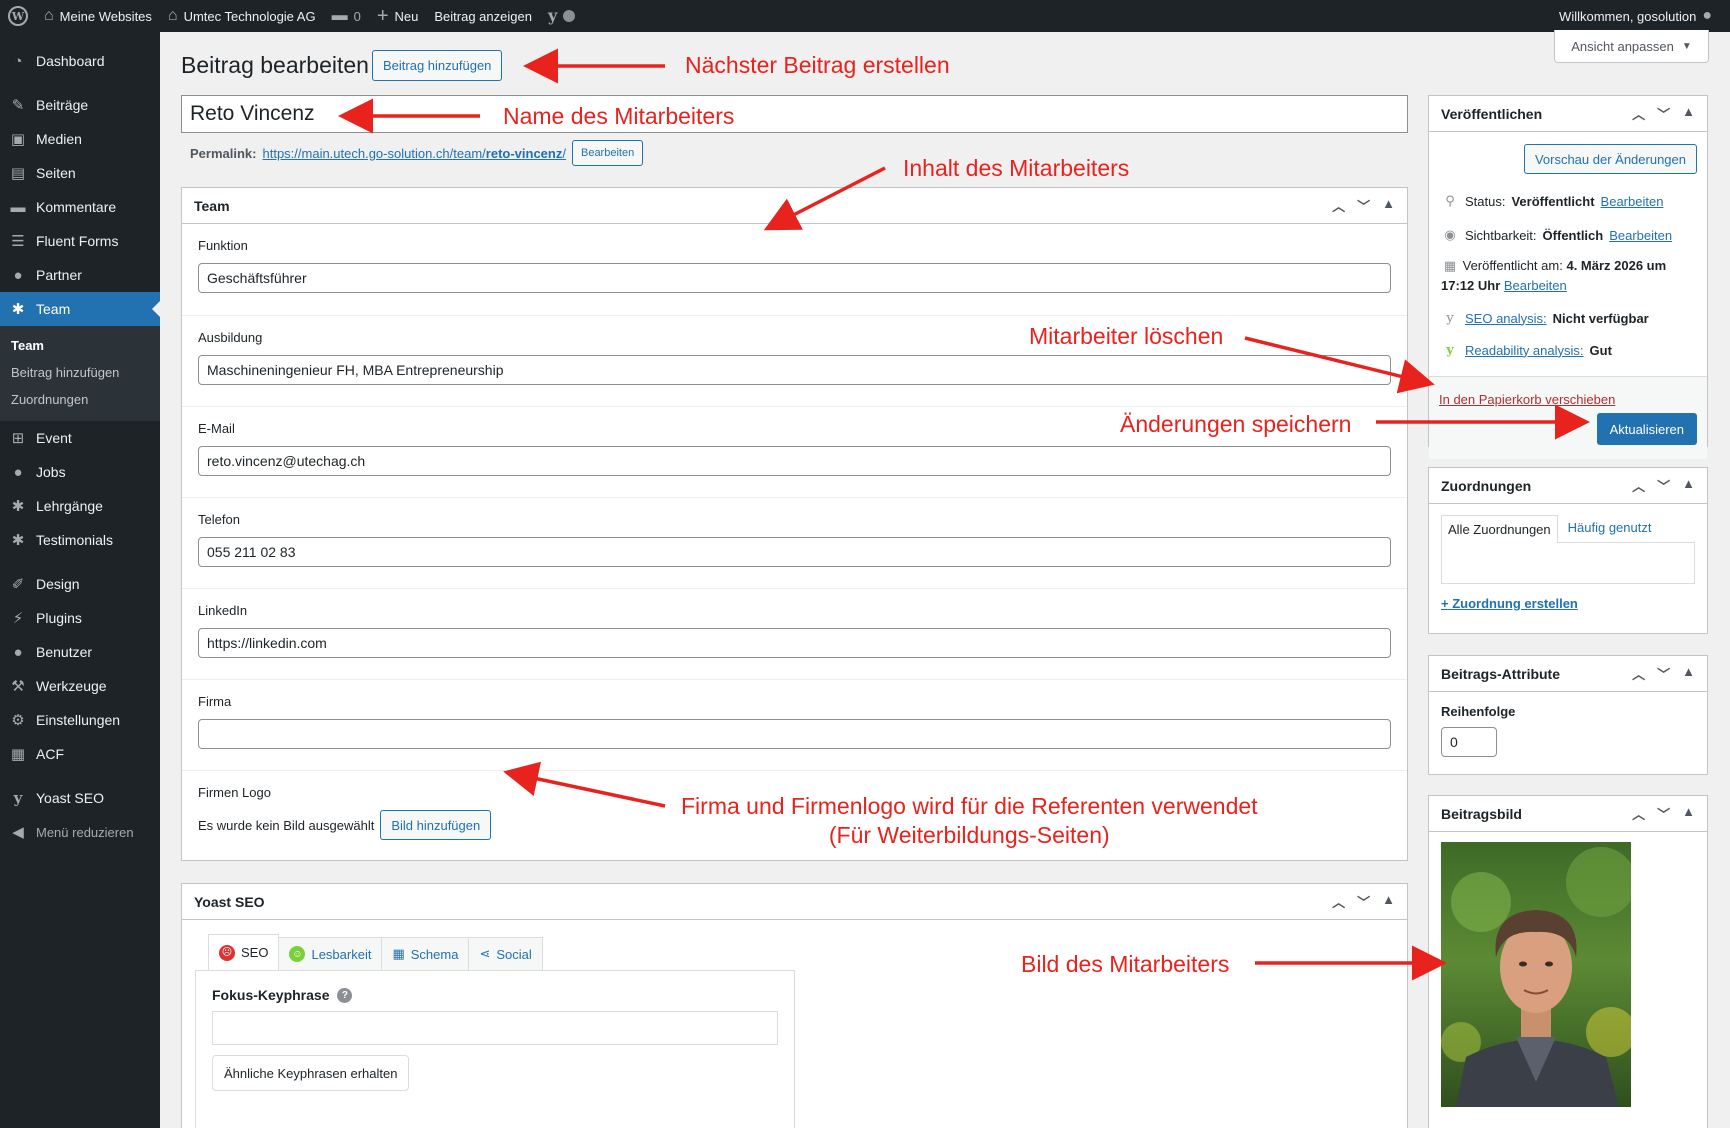 The width and height of the screenshot is (1730, 1128). I want to click on status-edit-link: Bearbeiten, so click(1632, 201).